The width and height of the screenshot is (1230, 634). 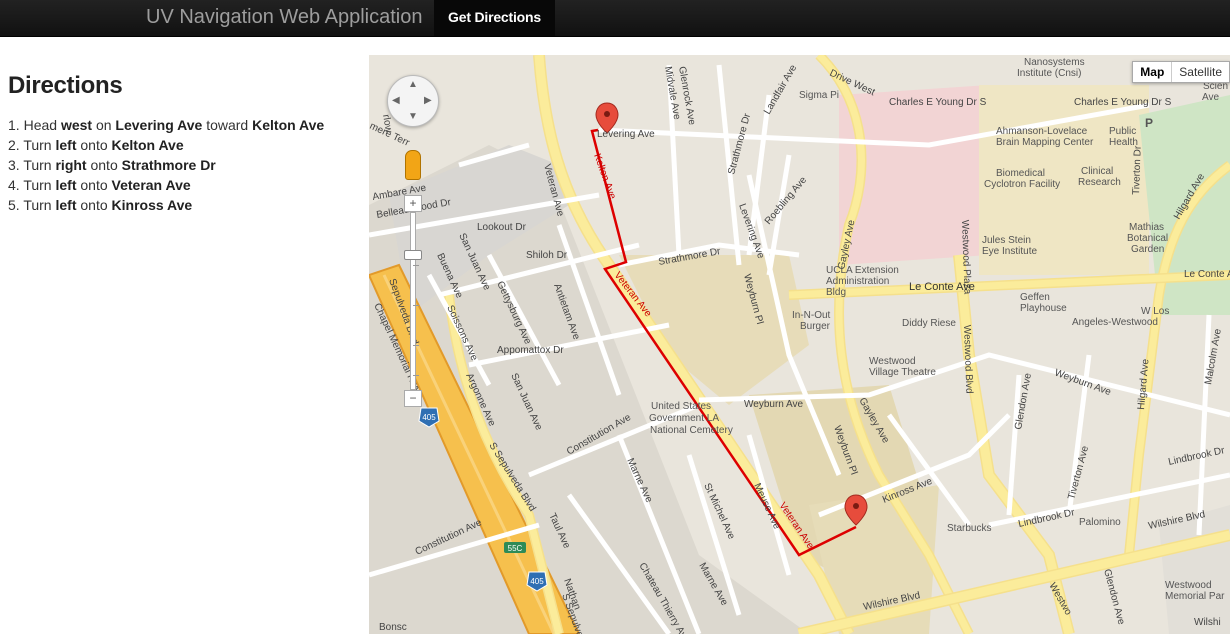 I want to click on pan-down-icon: ▼, so click(x=413, y=117).